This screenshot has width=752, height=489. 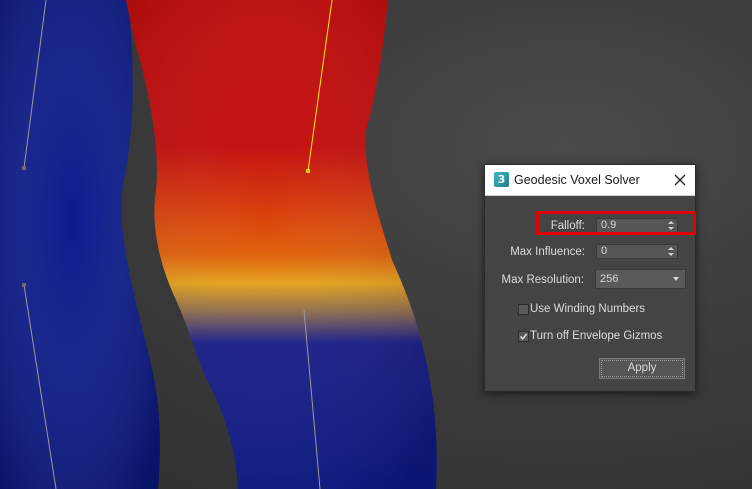 What do you see at coordinates (637, 251) in the screenshot?
I see `max-influence-spinner: 0` at bounding box center [637, 251].